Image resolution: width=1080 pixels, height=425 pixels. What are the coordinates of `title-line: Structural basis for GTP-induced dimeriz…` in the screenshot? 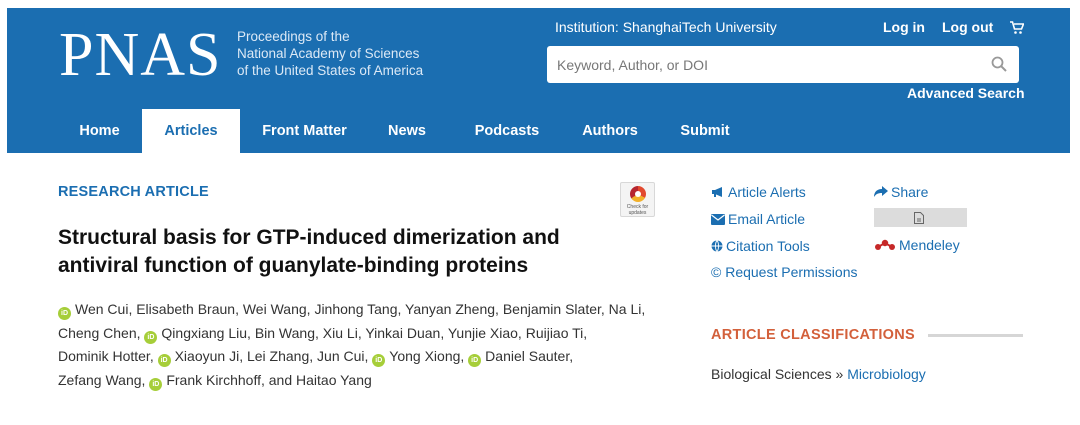 It's located at (309, 237).